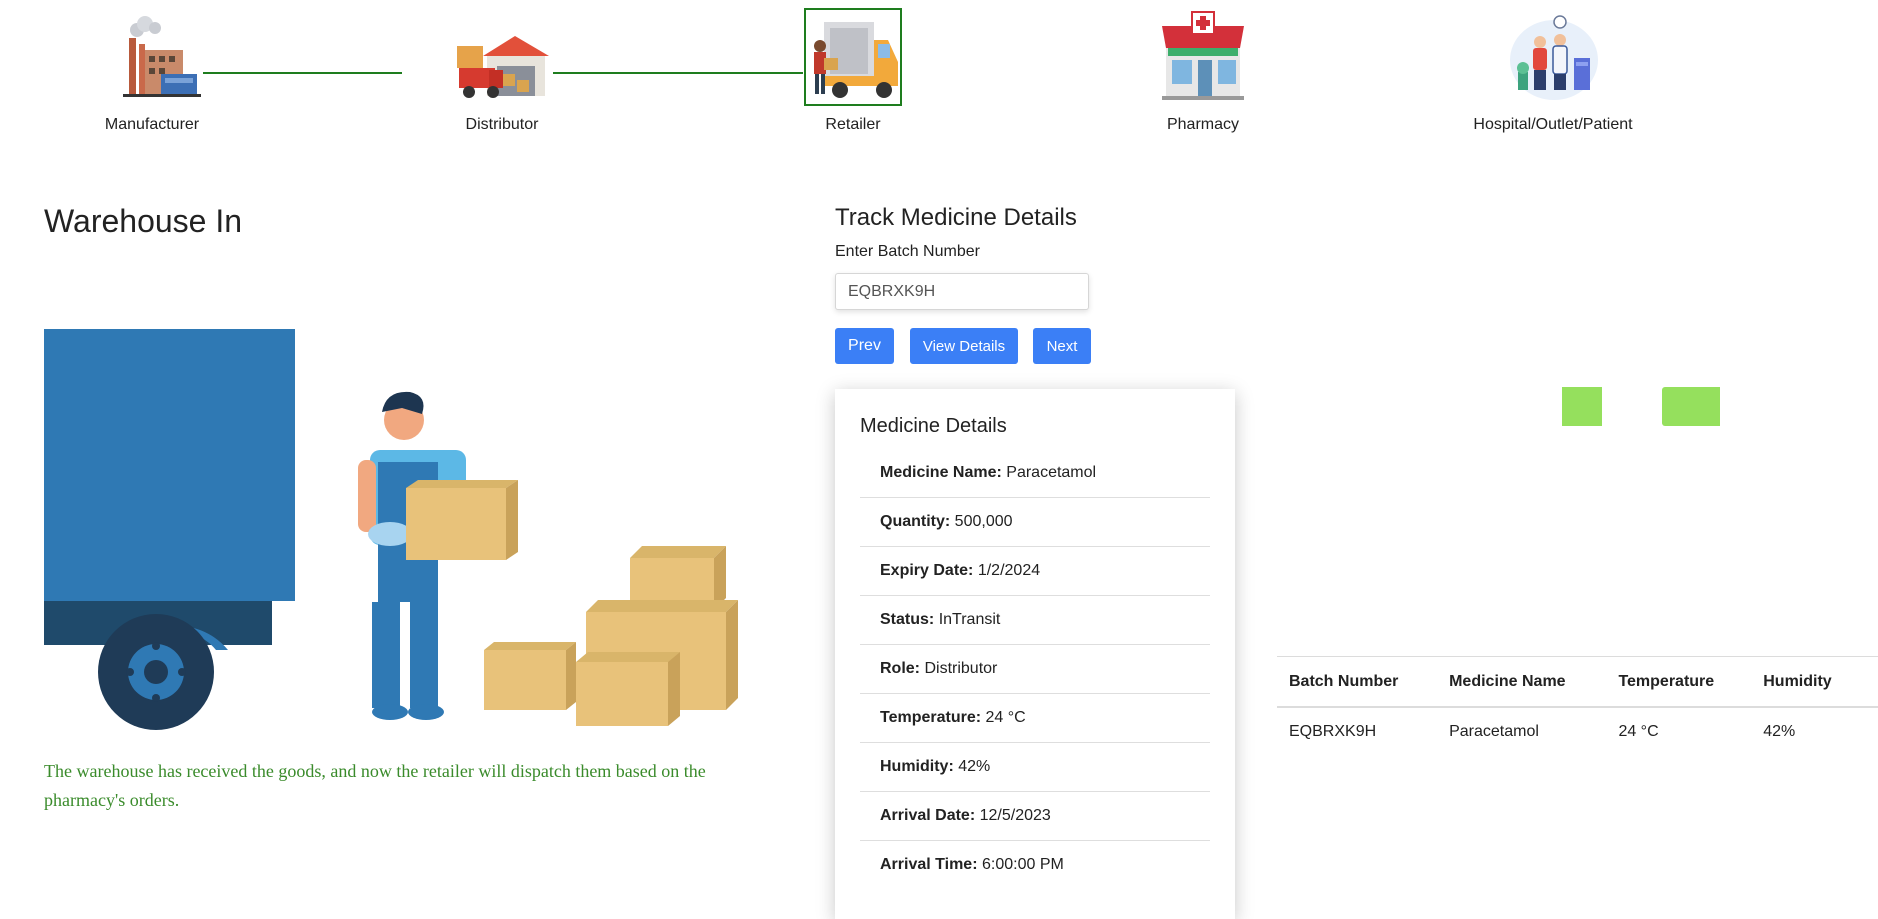  What do you see at coordinates (931, 717) in the screenshot?
I see `detail-label: Temperature:` at bounding box center [931, 717].